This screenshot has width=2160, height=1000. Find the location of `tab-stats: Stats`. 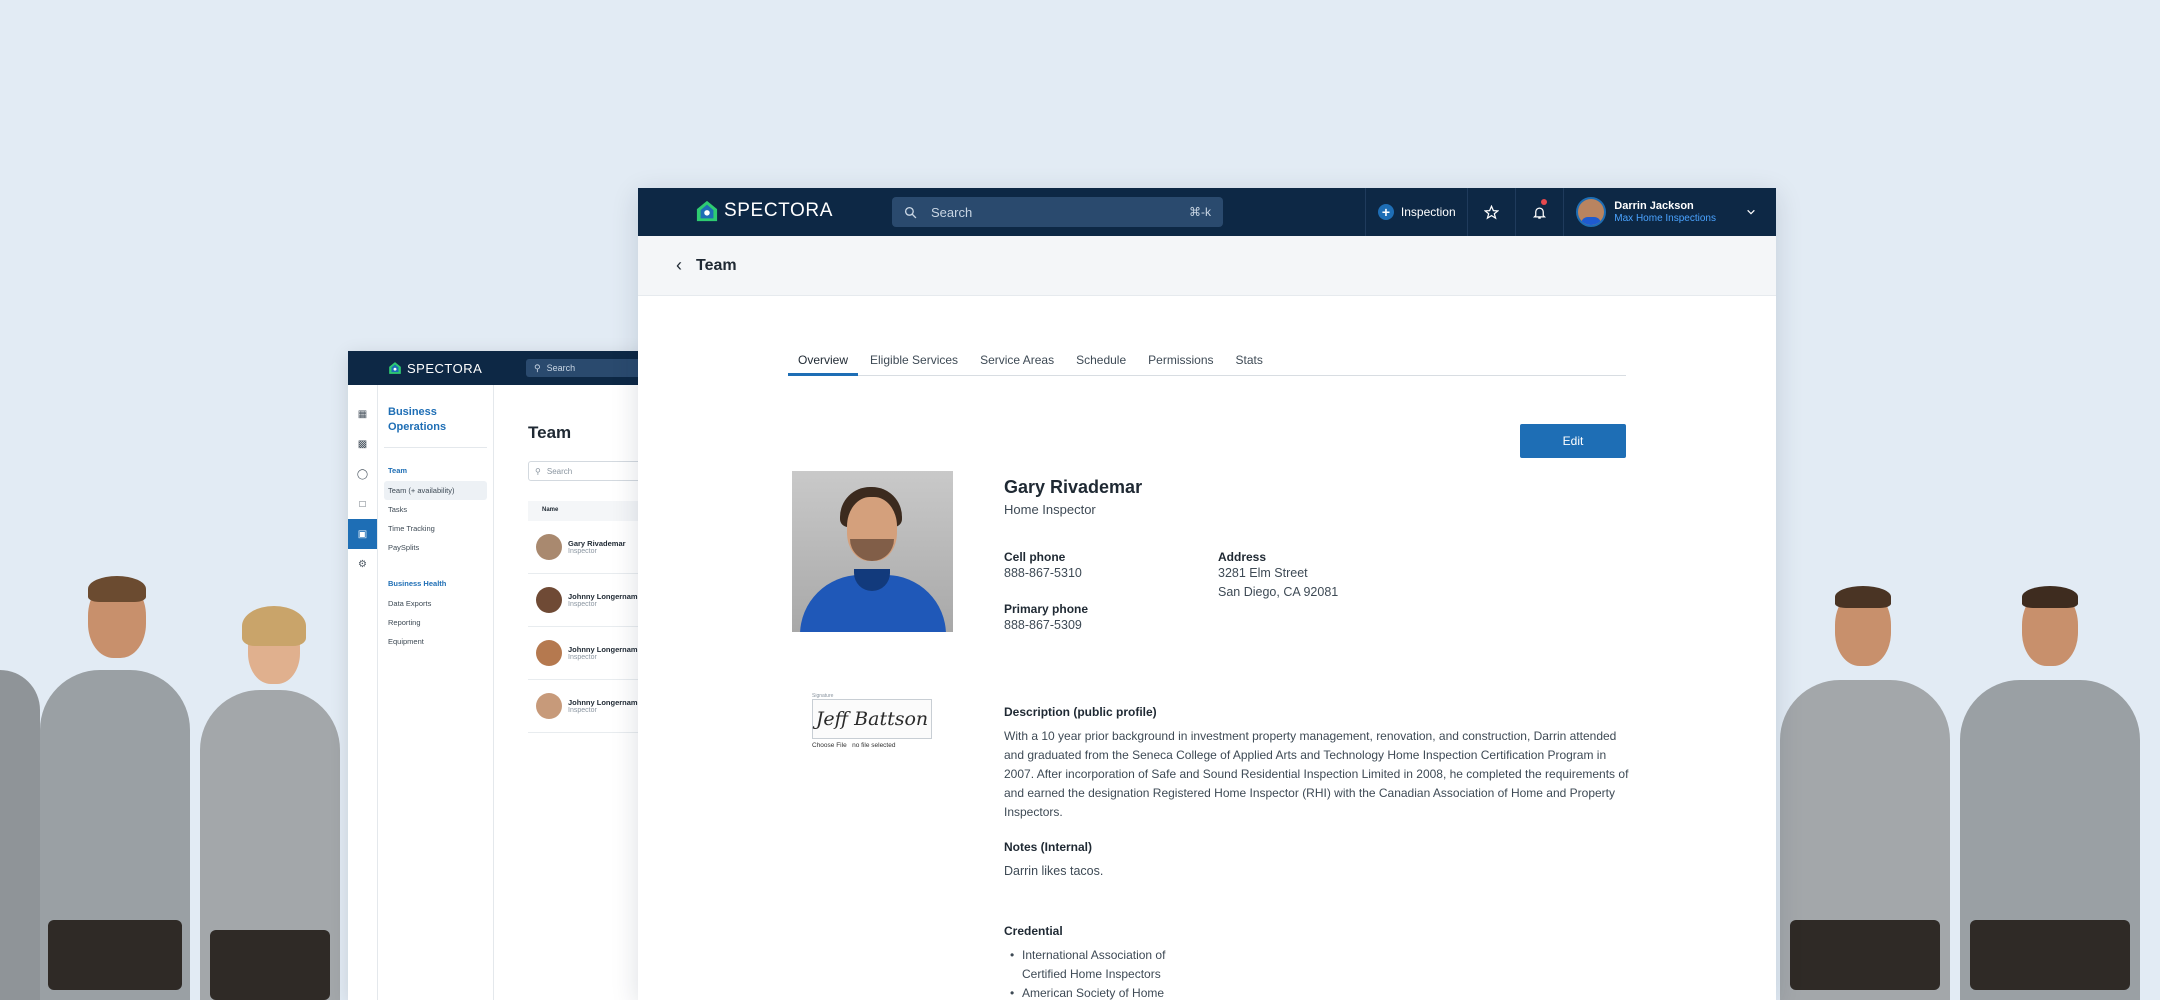

tab-stats: Stats is located at coordinates (1249, 364).